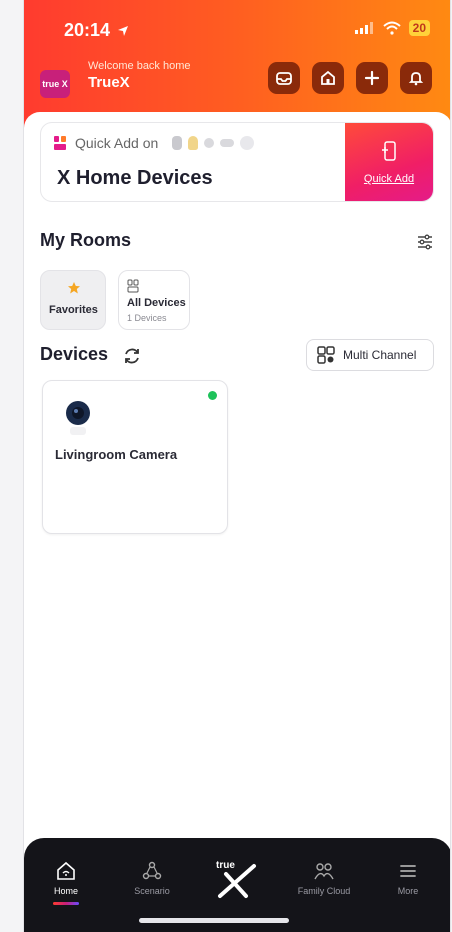 This screenshot has height=932, width=452. What do you see at coordinates (66, 882) in the screenshot?
I see `tab-home: Home` at bounding box center [66, 882].